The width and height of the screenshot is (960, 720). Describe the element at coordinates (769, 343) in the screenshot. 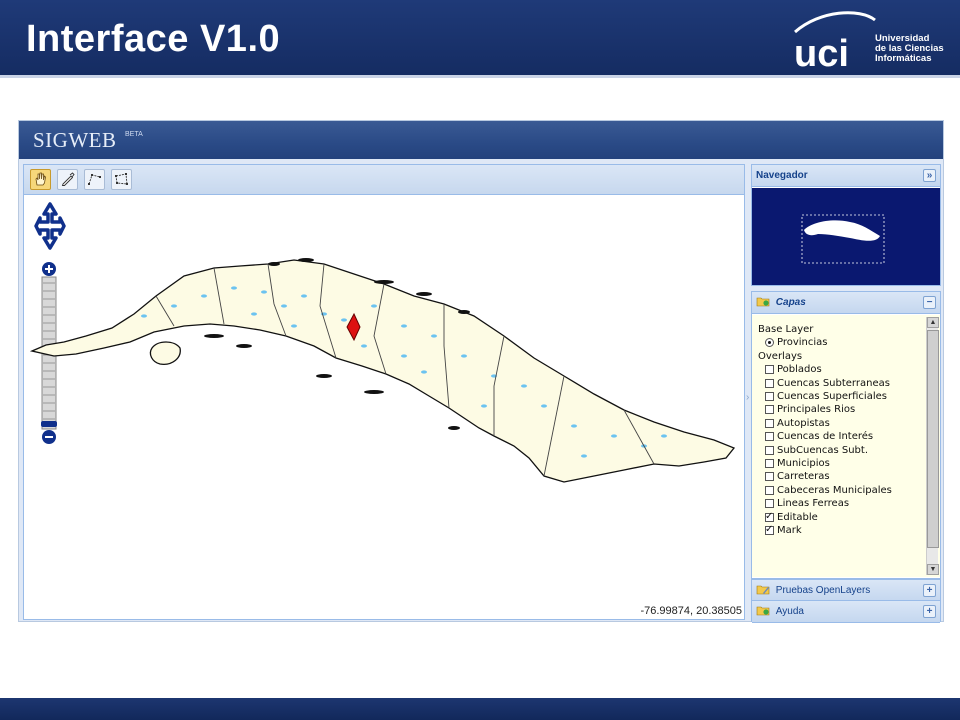

I see `layer-radio` at that location.